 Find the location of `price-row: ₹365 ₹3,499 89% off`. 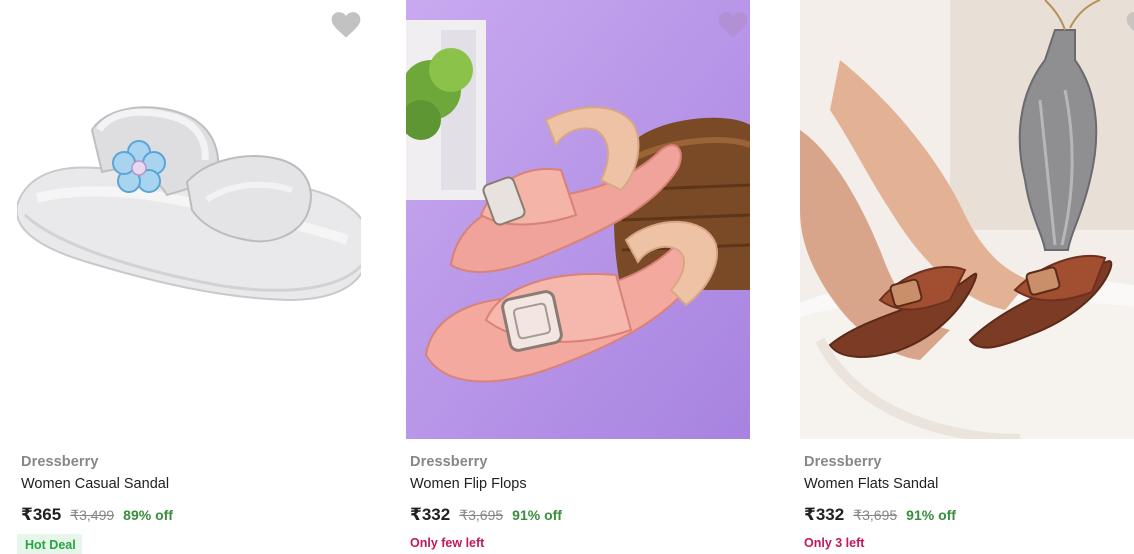

price-row: ₹365 ₹3,499 89% off is located at coordinates (97, 515).